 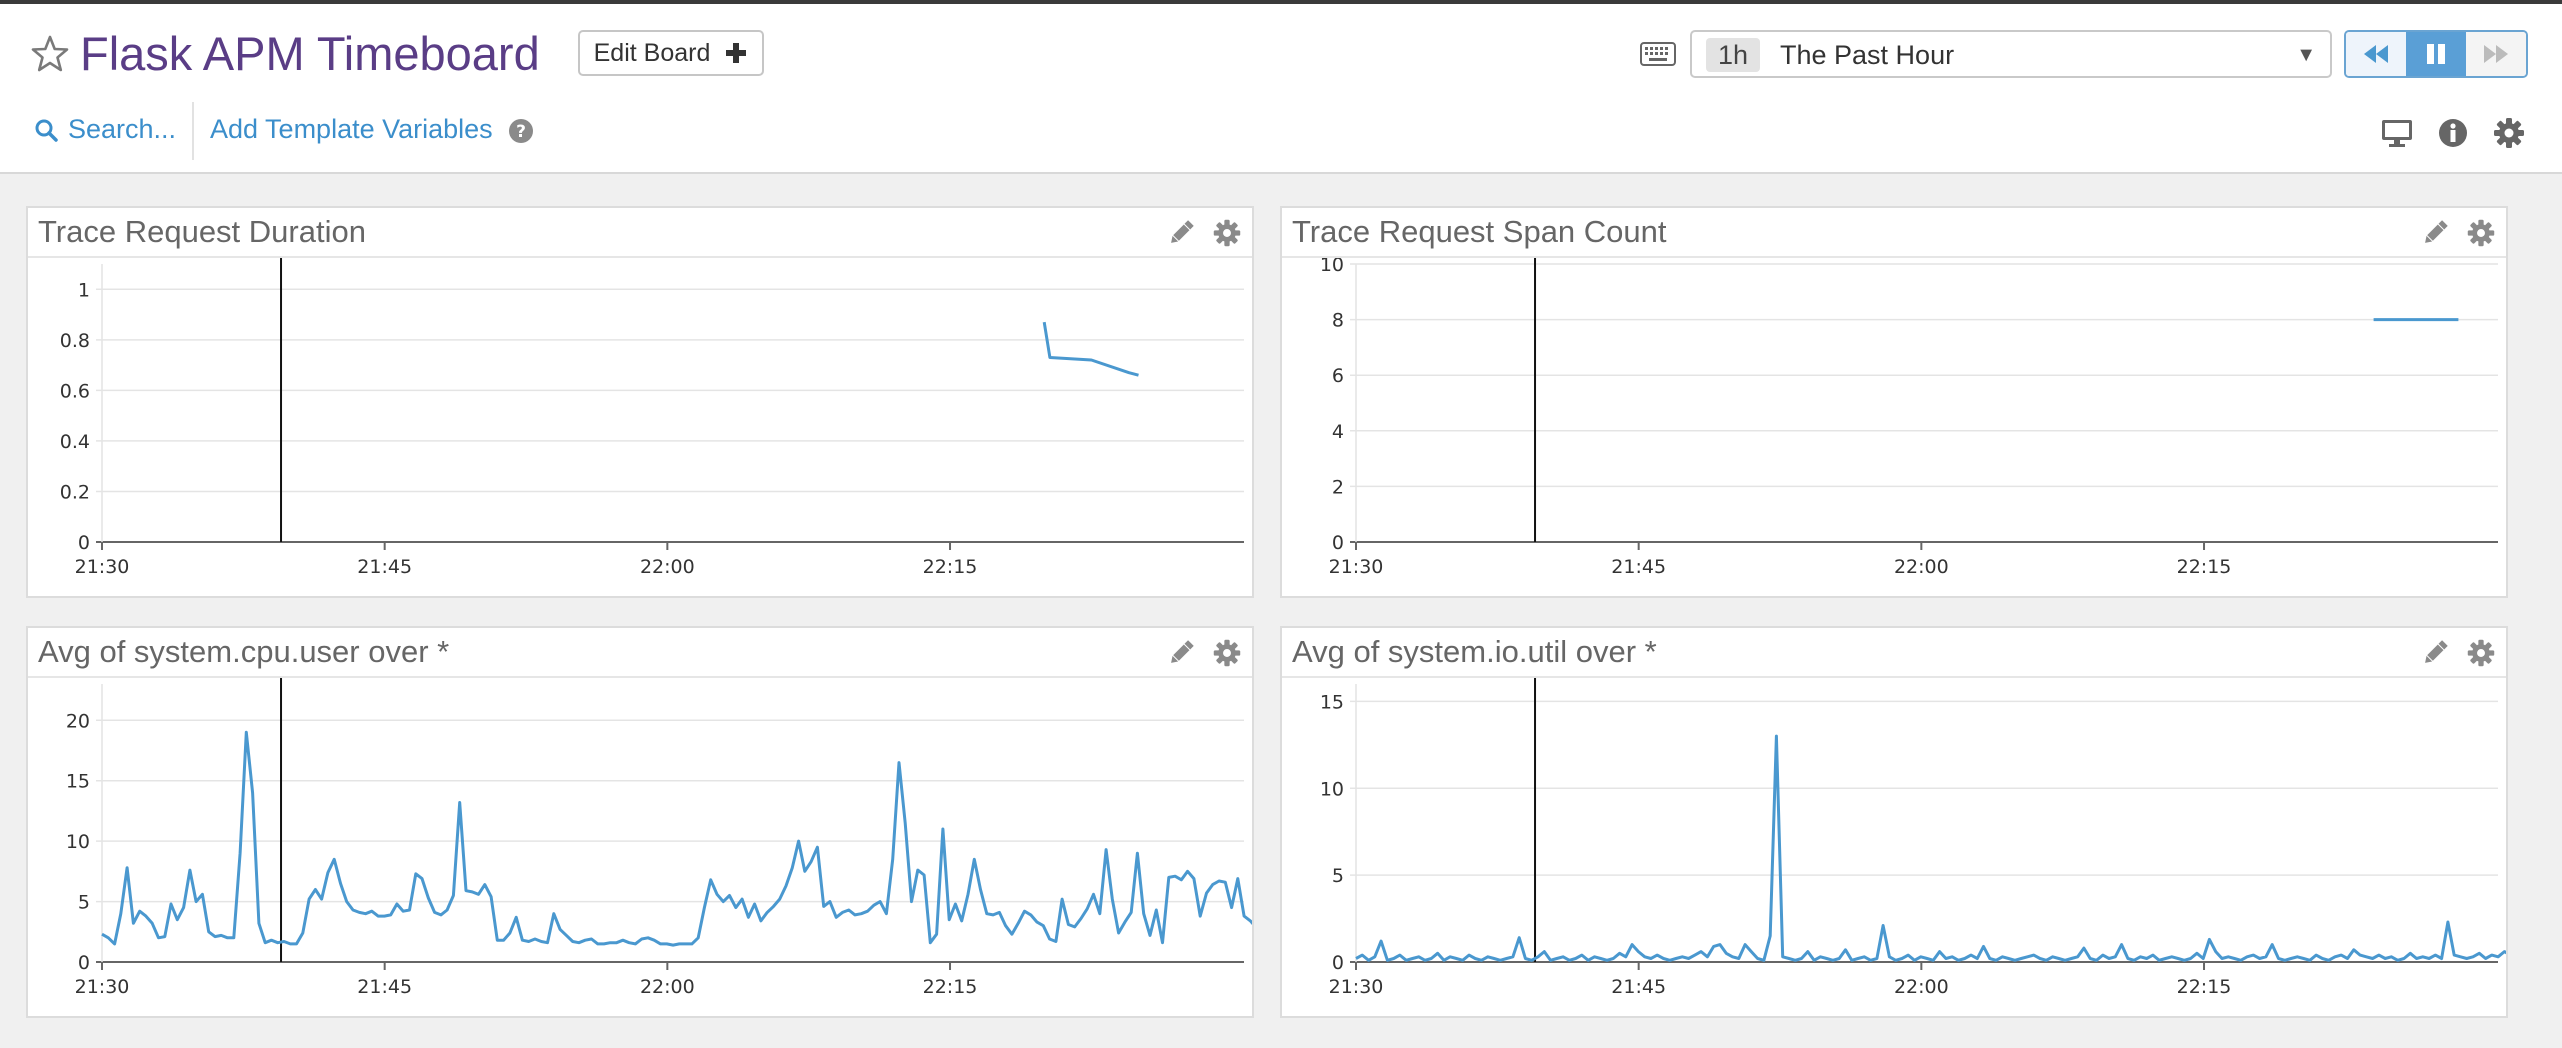 I want to click on keyboard-icon, so click(x=1658, y=54).